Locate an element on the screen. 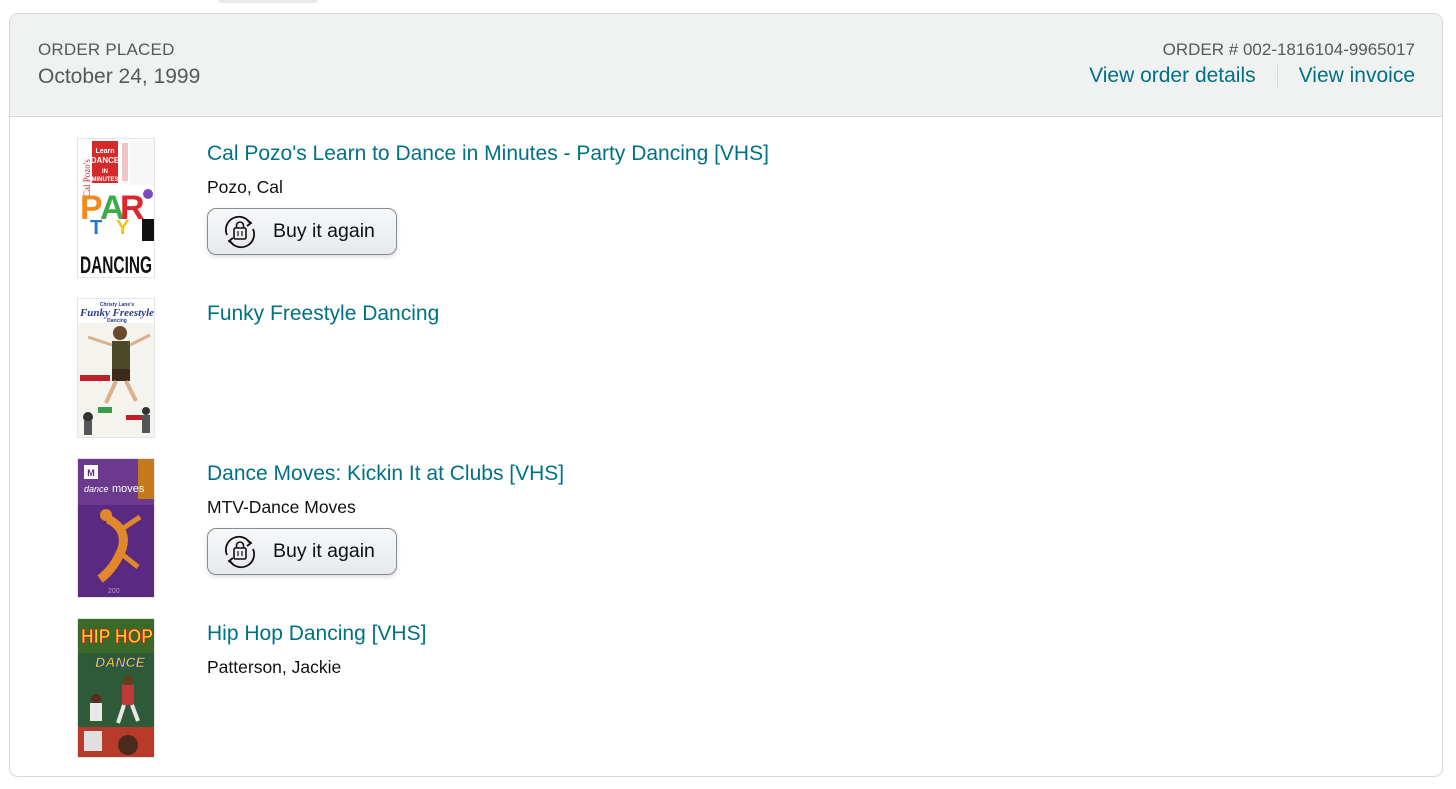  item-title-link: Hip Hop Dancing [VHS] is located at coordinates (316, 634).